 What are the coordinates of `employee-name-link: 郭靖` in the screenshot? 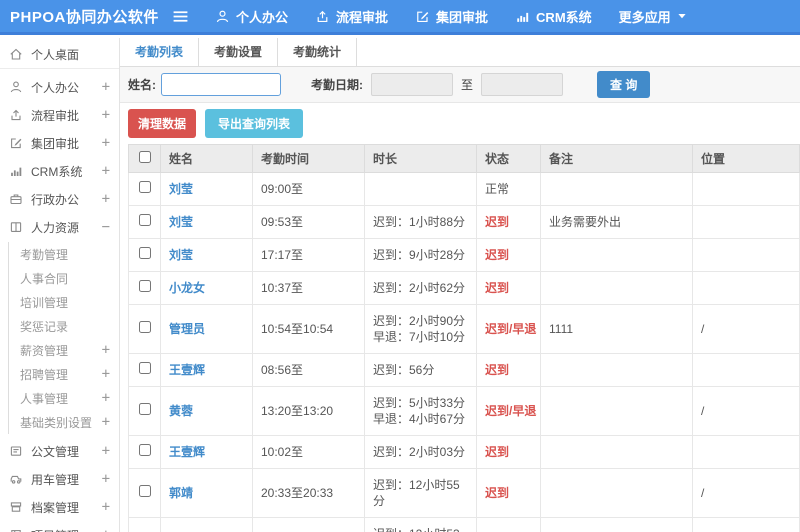 It's located at (181, 493).